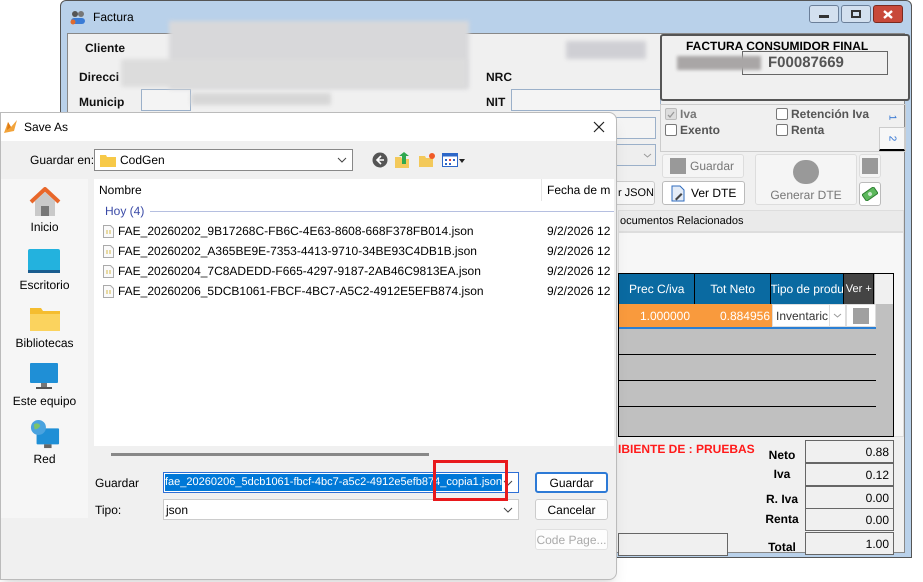  Describe the element at coordinates (576, 190) in the screenshot. I see `column-header: Fecha de m` at that location.